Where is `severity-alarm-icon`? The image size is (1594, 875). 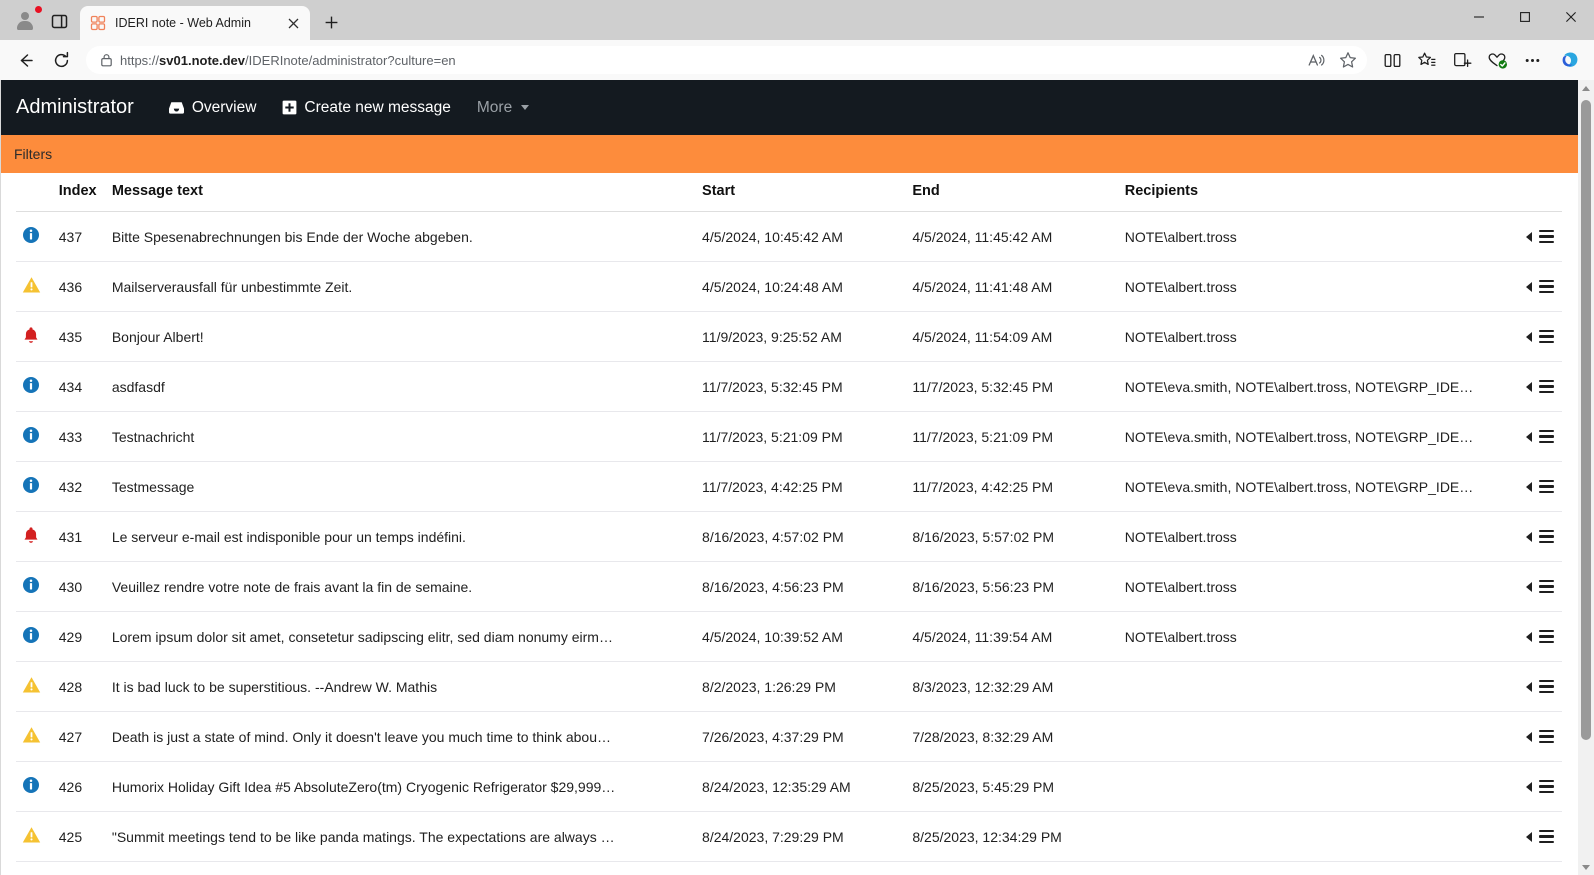 severity-alarm-icon is located at coordinates (31, 335).